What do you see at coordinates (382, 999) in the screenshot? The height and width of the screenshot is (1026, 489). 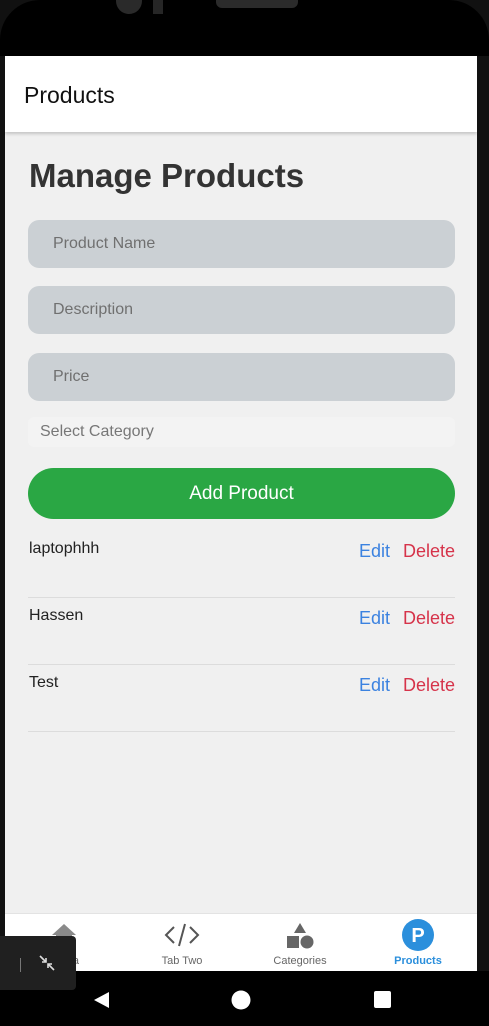 I see `recents-icon` at bounding box center [382, 999].